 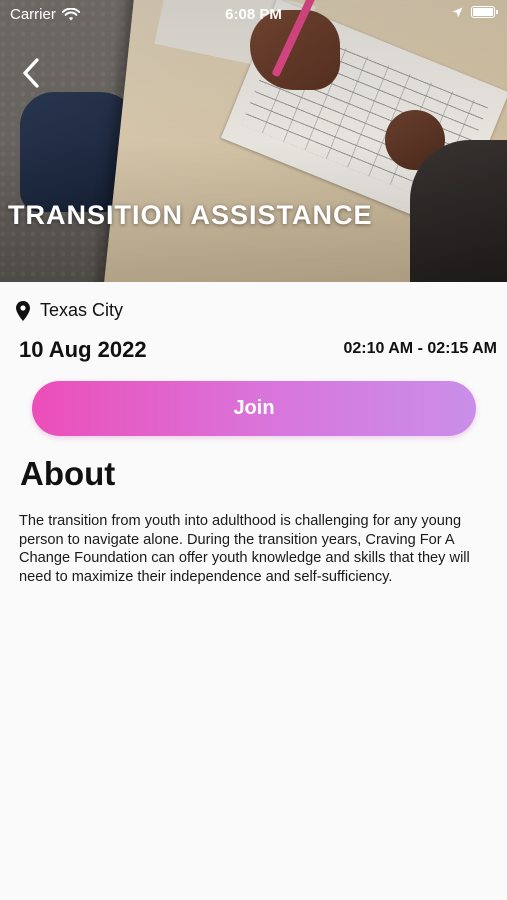 What do you see at coordinates (82, 310) in the screenshot?
I see `location-label: Texas City` at bounding box center [82, 310].